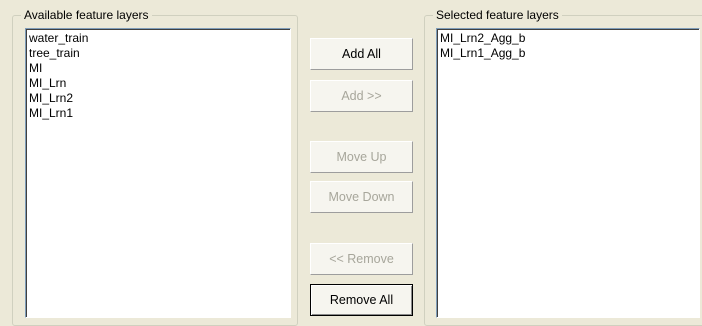  Describe the element at coordinates (158, 113) in the screenshot. I see `list-item: MI_Lrn1` at that location.